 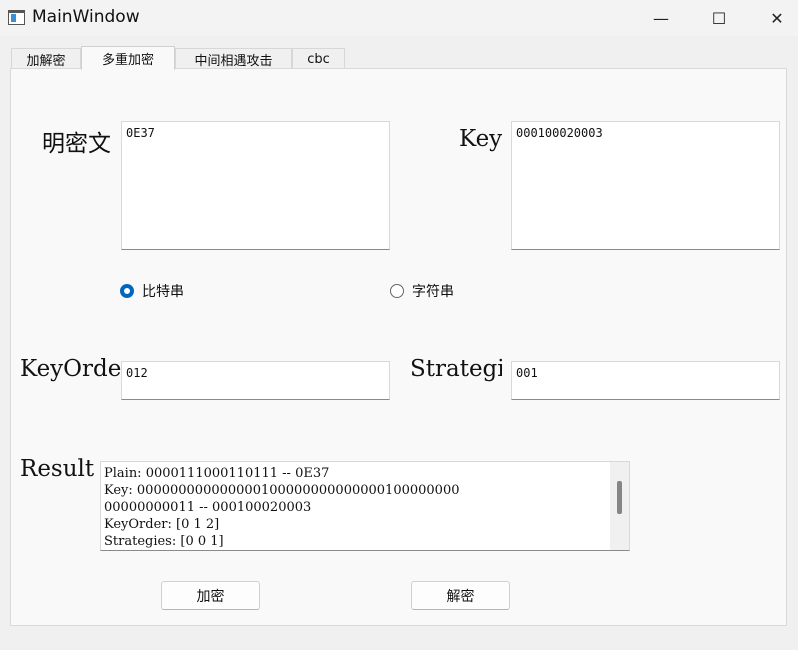 I want to click on maximize-icon: ☐, so click(x=719, y=18).